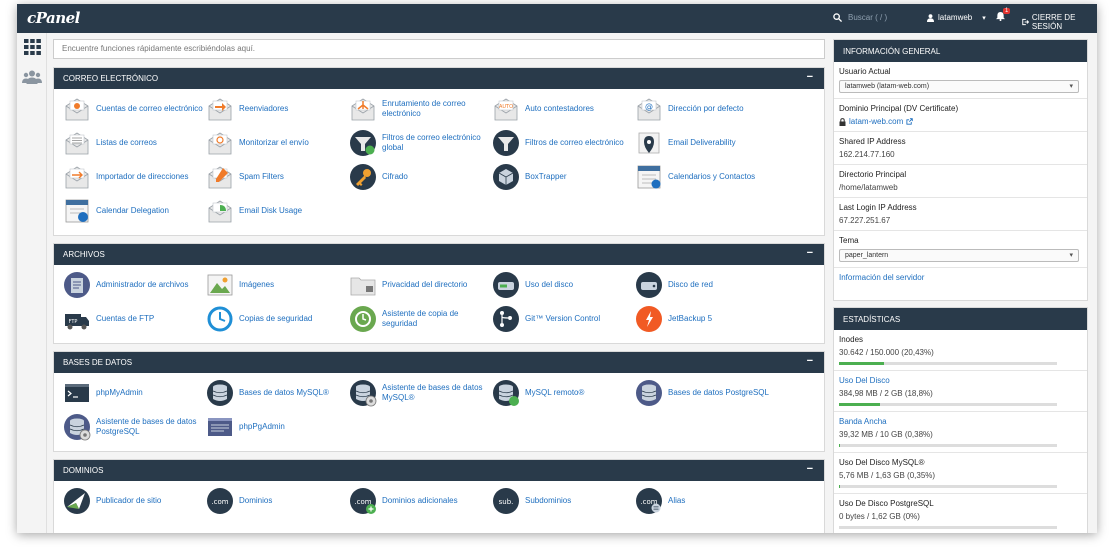  I want to click on feature-forwarders: Reenviadores, so click(277, 109).